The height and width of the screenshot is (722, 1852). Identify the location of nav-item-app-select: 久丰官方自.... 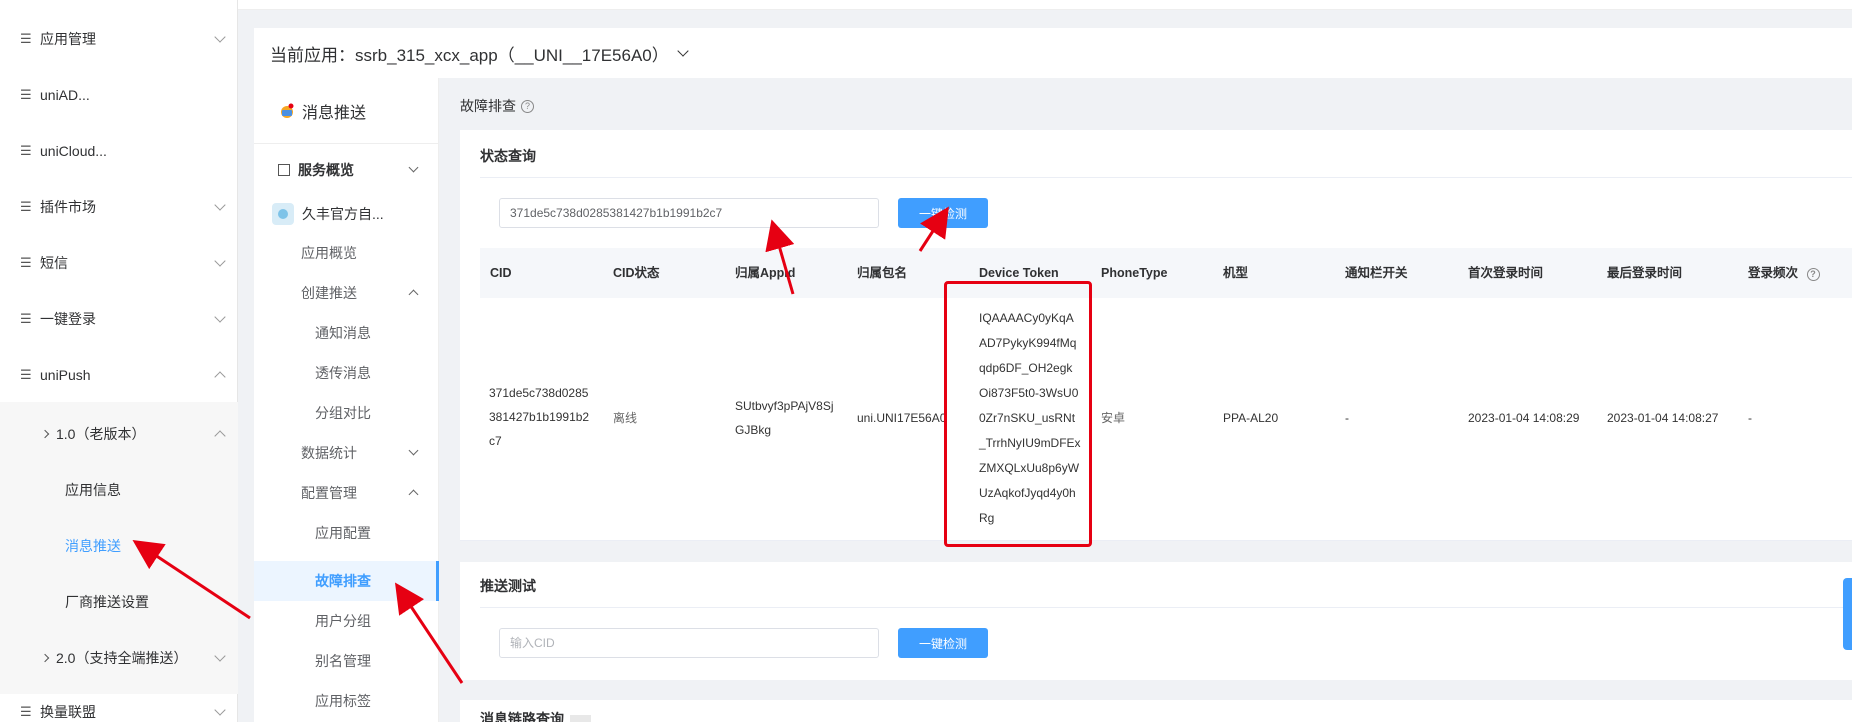
(346, 214).